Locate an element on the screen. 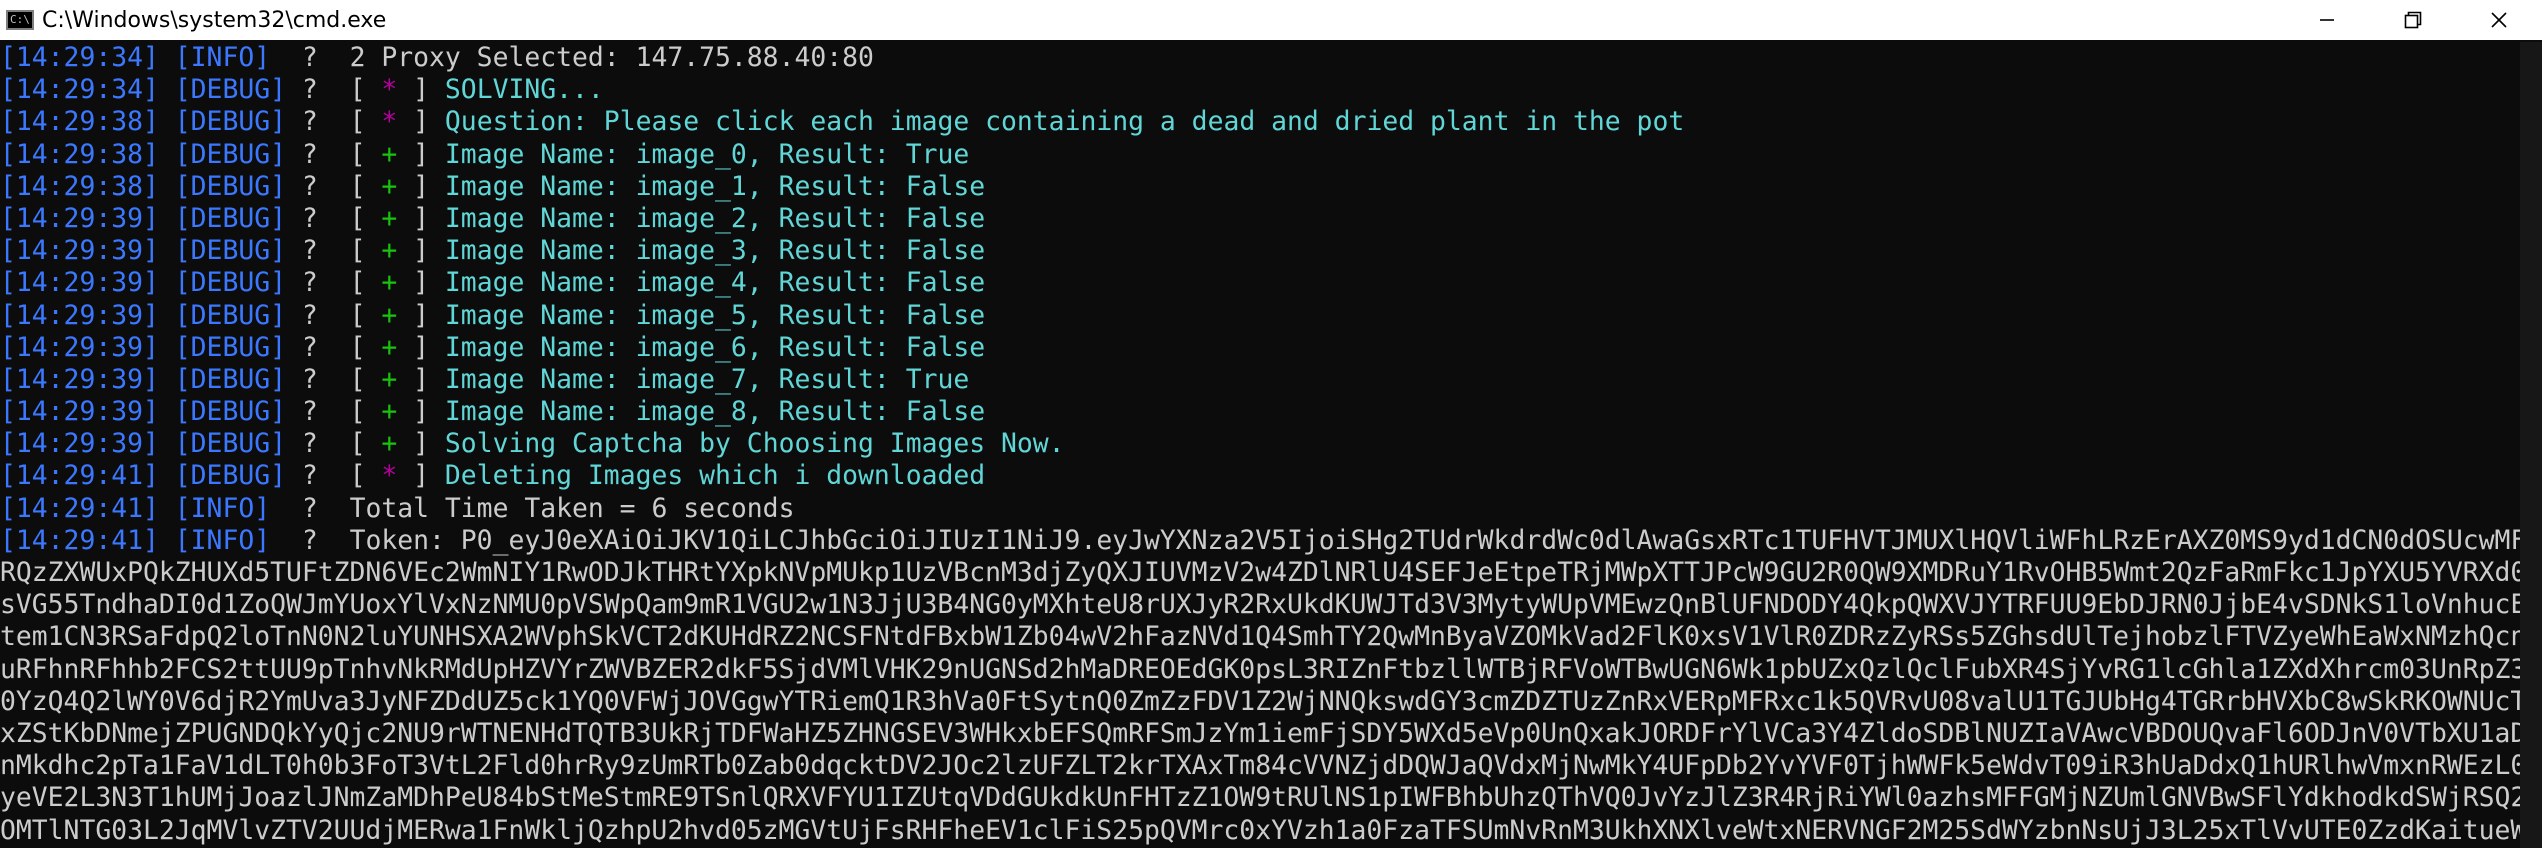 The image size is (2542, 848). minimize-icon is located at coordinates (2327, 20).